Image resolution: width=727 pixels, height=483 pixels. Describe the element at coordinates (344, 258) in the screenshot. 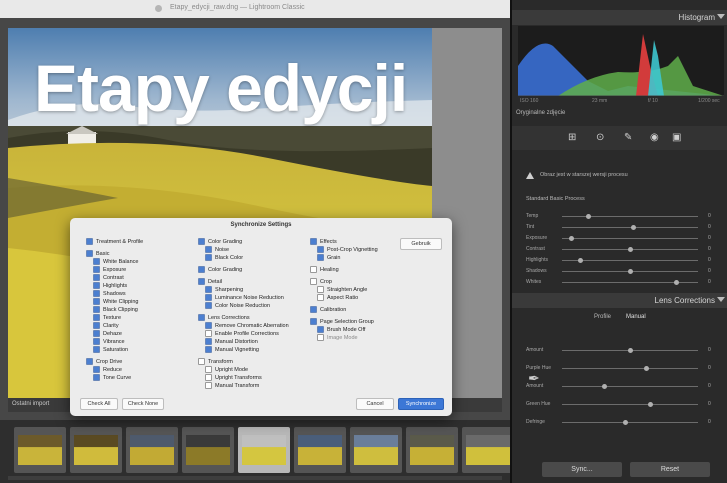

I see `sync-checkbox: Grain` at that location.